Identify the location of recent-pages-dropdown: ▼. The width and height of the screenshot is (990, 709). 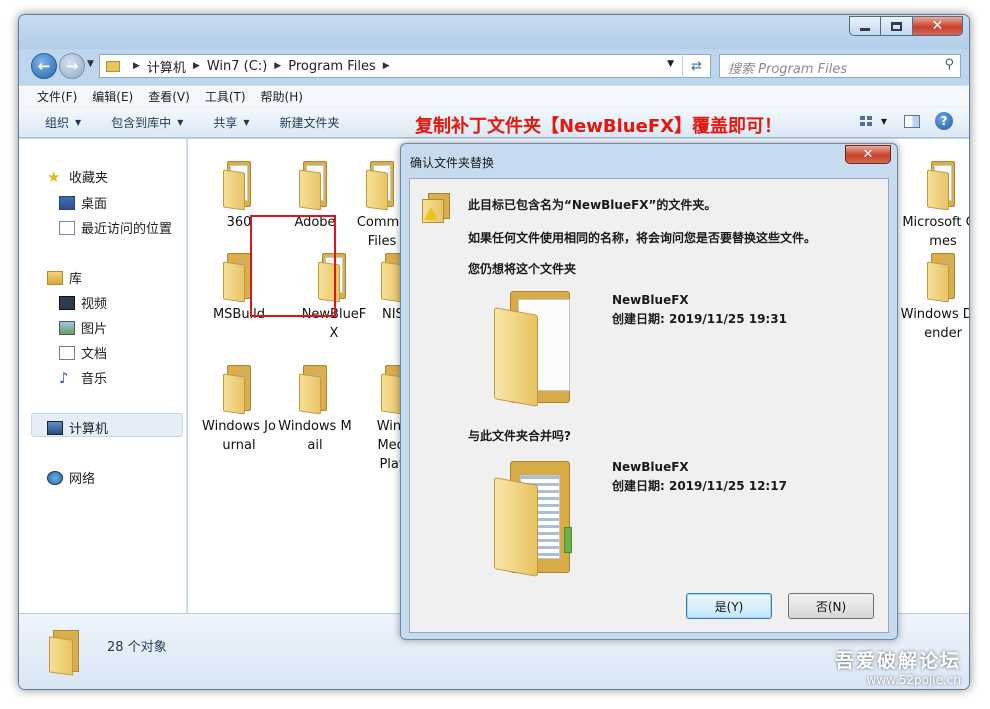
(90, 64).